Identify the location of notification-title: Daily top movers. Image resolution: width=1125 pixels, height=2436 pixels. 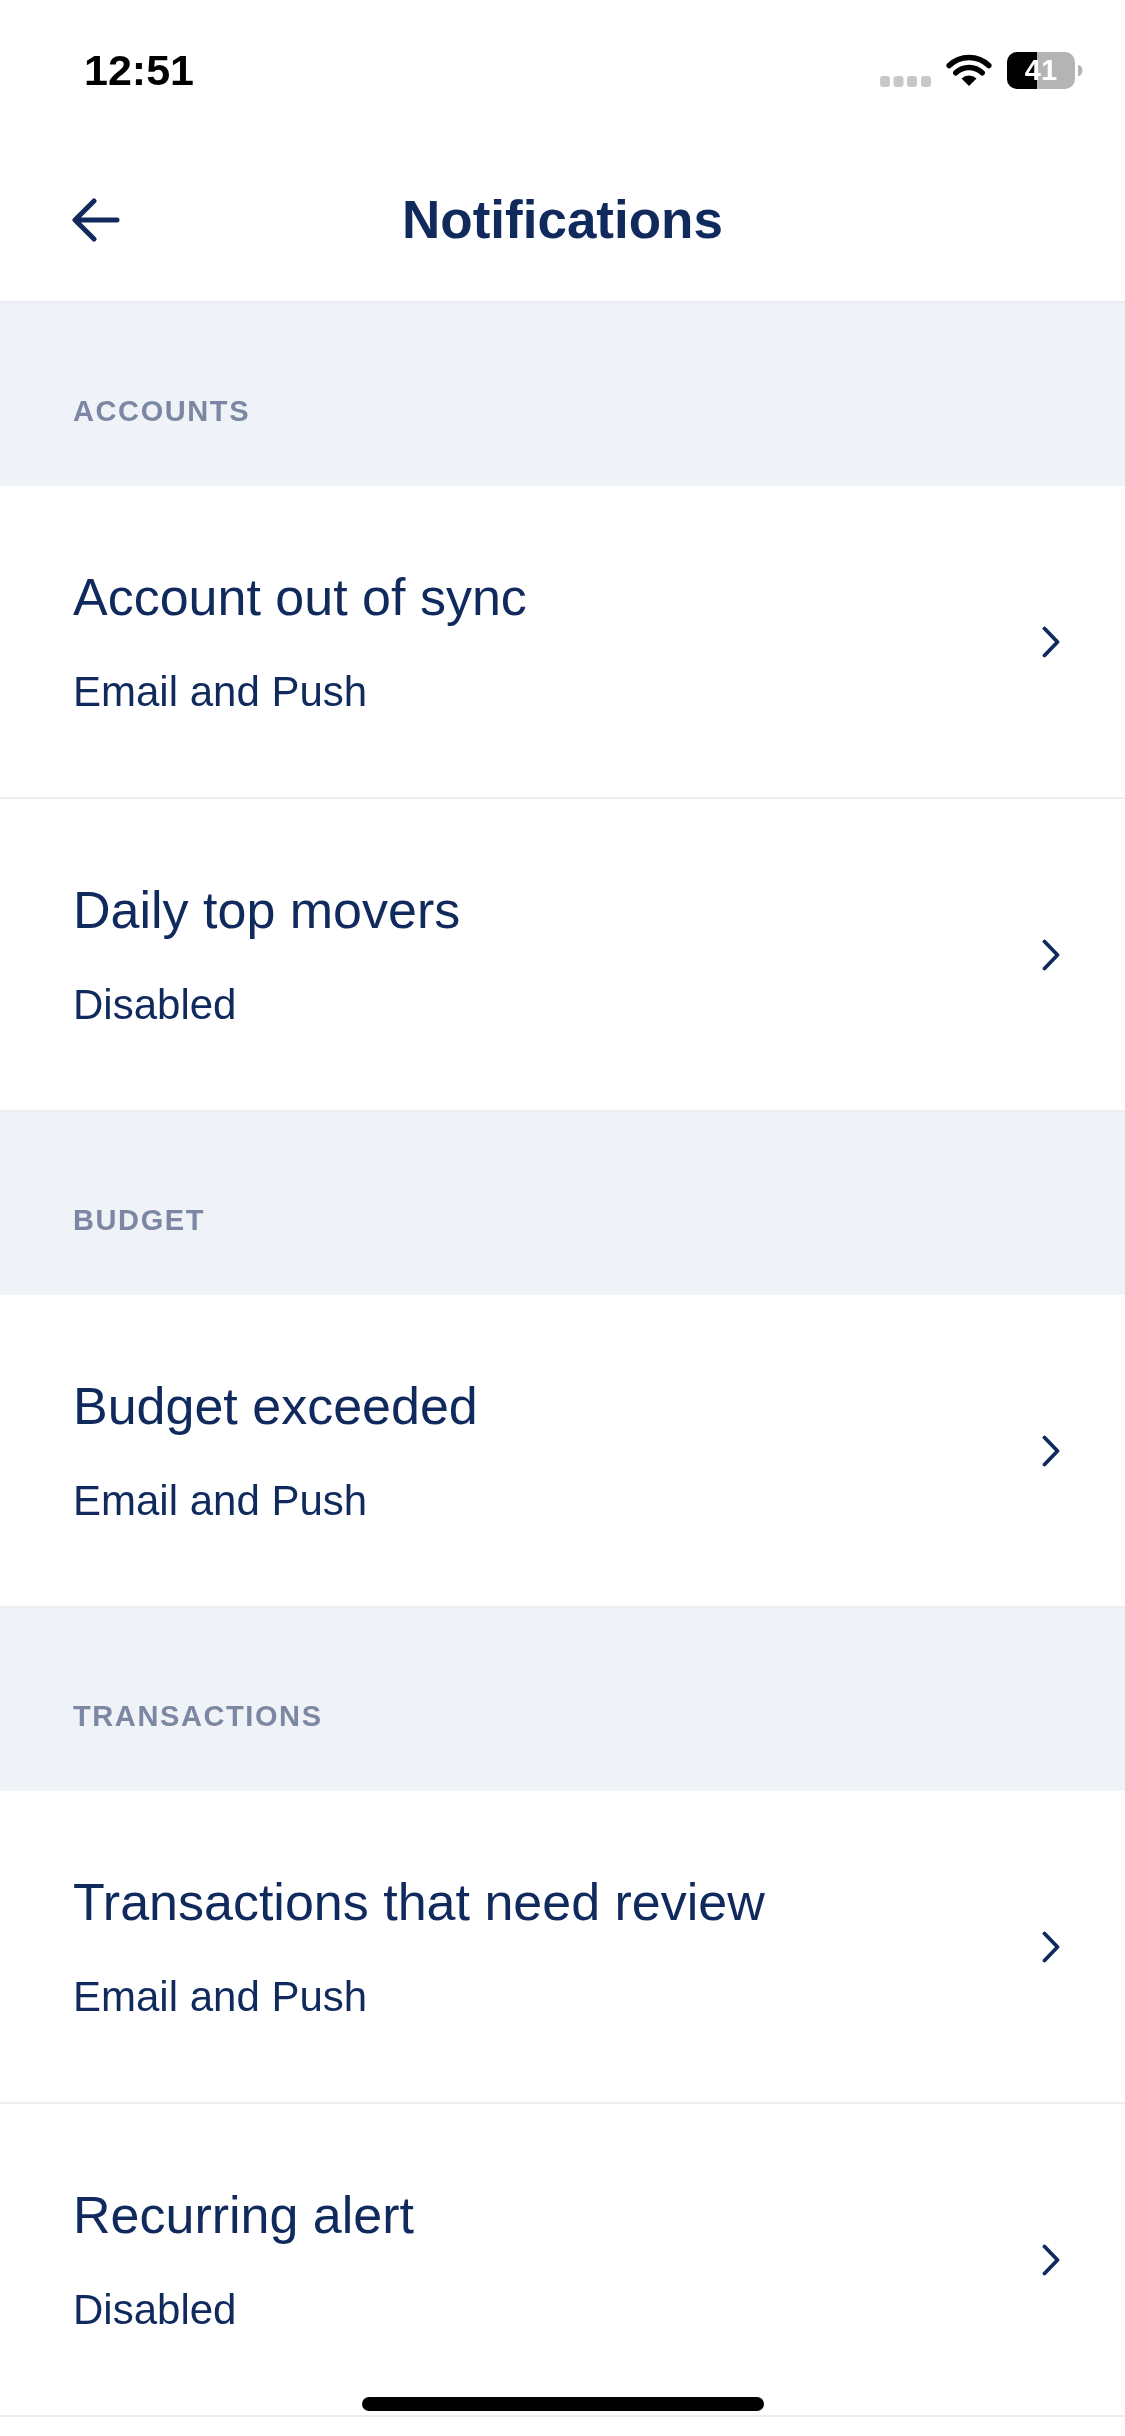
(267, 909).